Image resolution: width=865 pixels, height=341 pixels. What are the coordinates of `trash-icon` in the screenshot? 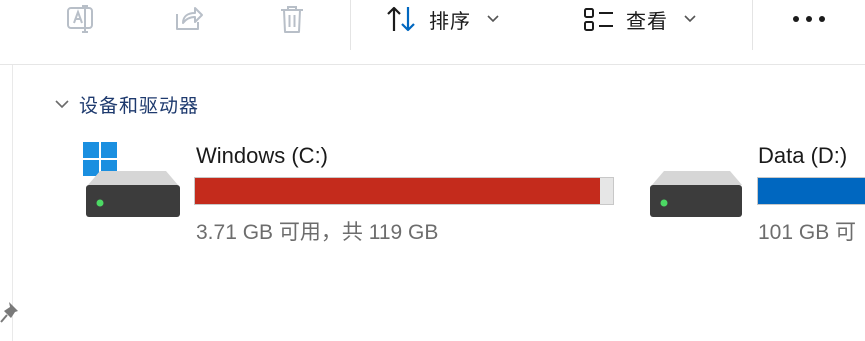 It's located at (292, 19).